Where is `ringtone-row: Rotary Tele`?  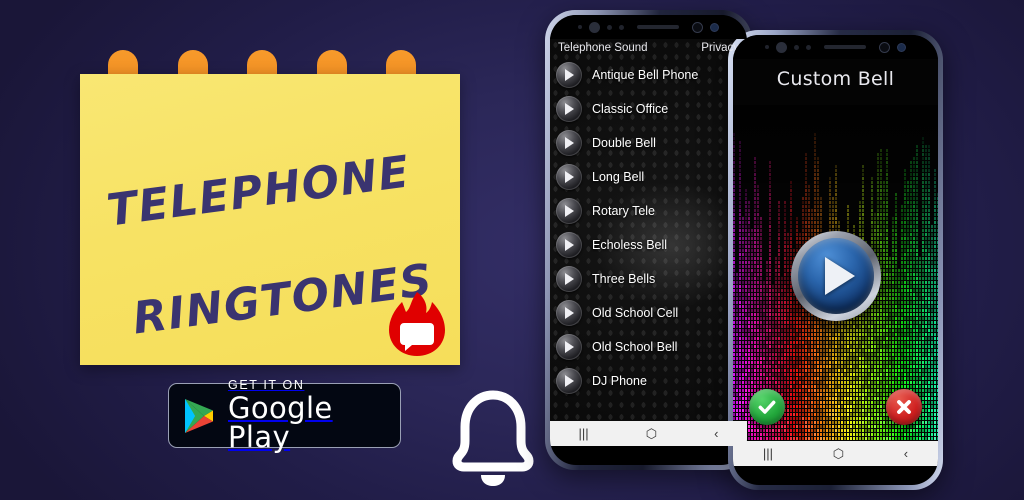
ringtone-row: Rotary Tele is located at coordinates (648, 211).